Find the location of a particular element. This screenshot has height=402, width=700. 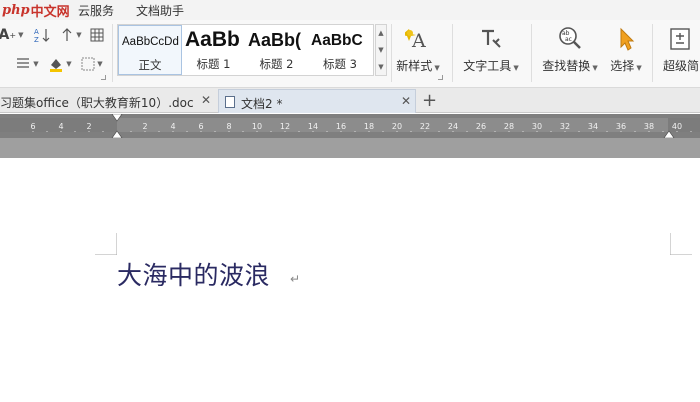

select-label: 选择 ▼ is located at coordinates (626, 66).